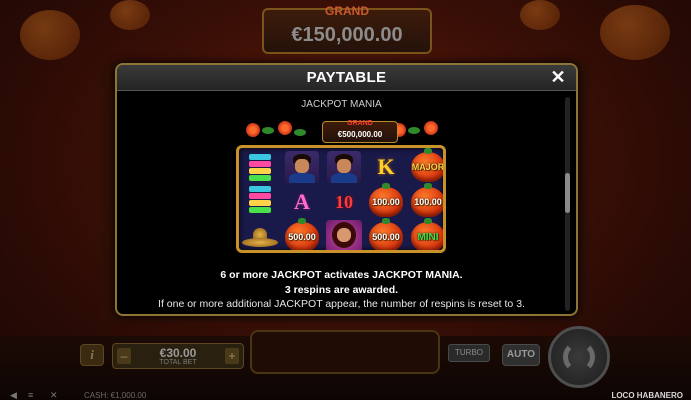  I want to click on scroll-thumb, so click(567, 193).